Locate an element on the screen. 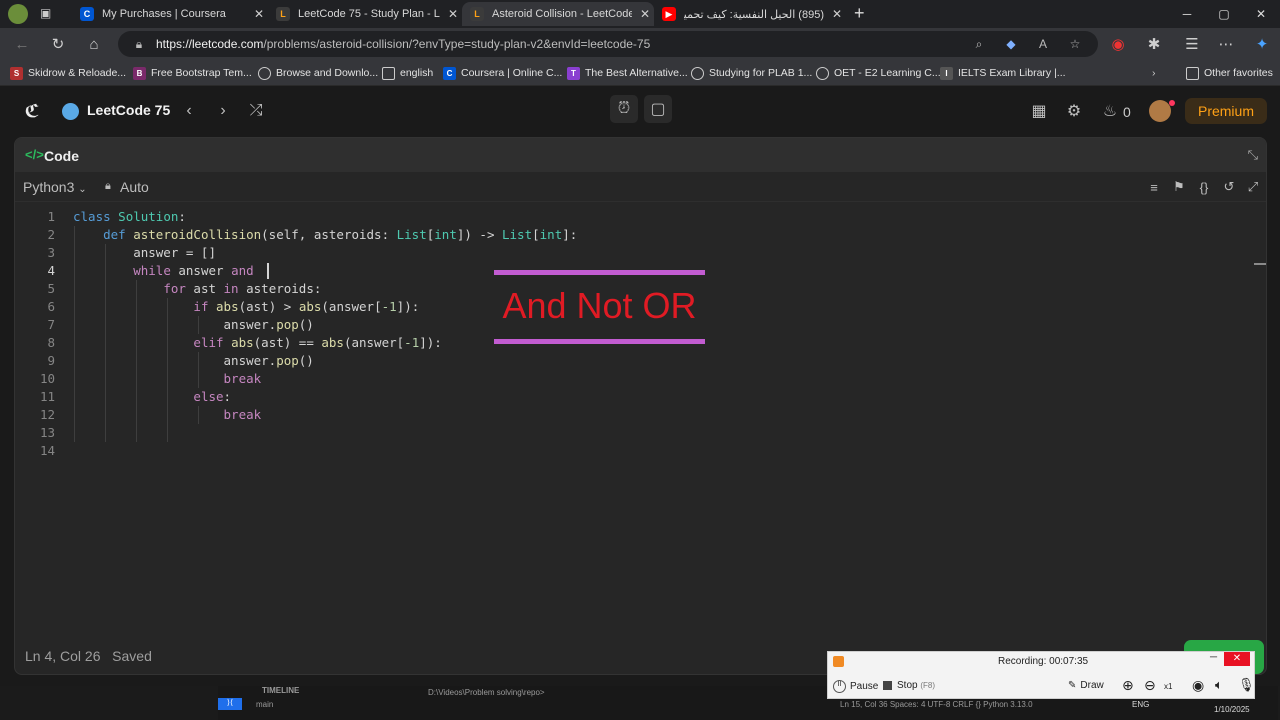 The width and height of the screenshot is (1280, 720). bookmarks-overflow-icon: › is located at coordinates (1154, 73).